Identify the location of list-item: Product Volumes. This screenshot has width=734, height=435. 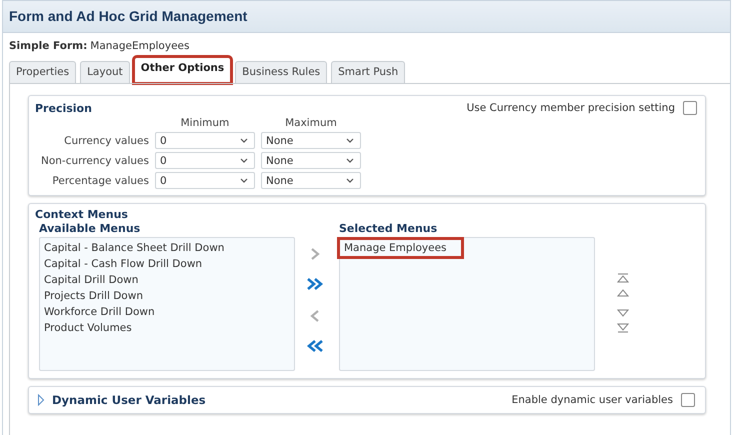
(88, 328).